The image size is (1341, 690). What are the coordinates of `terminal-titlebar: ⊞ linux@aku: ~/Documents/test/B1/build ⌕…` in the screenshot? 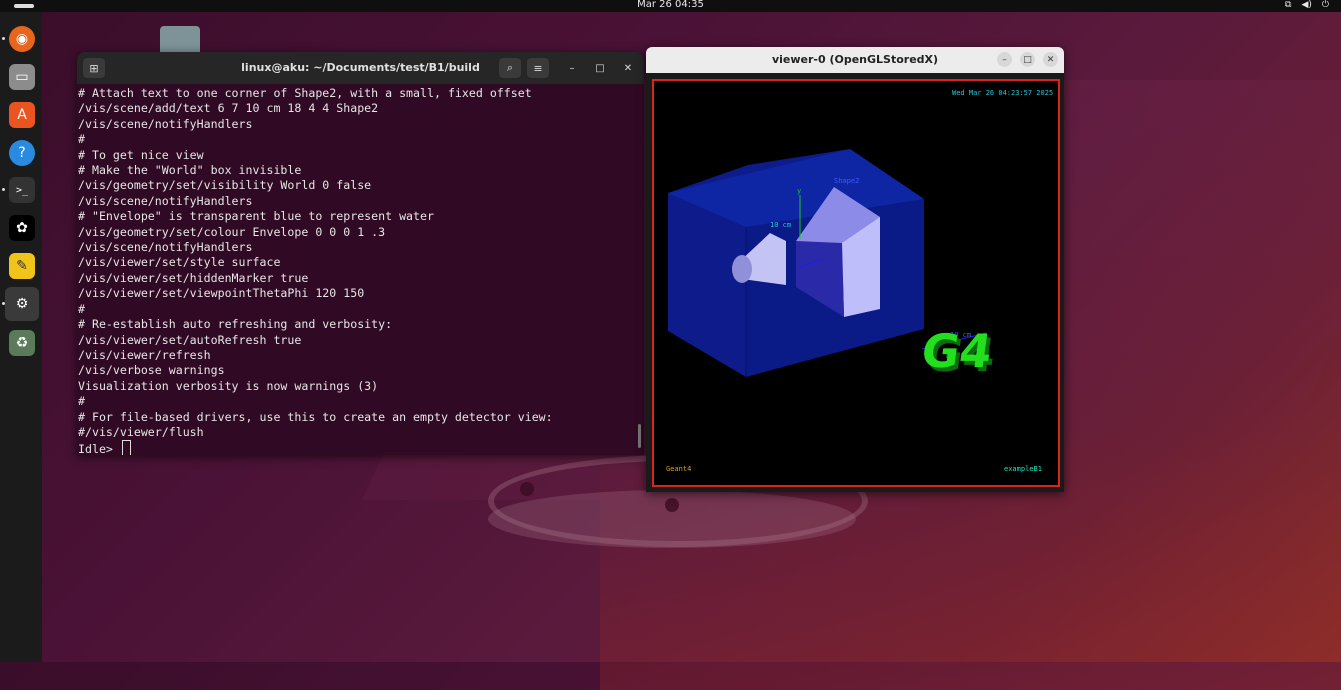 It's located at (360, 68).